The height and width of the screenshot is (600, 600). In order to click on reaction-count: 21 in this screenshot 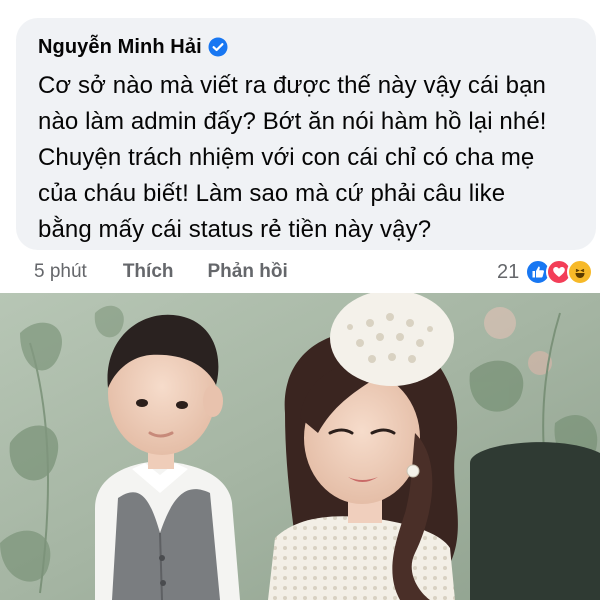, I will do `click(508, 271)`.